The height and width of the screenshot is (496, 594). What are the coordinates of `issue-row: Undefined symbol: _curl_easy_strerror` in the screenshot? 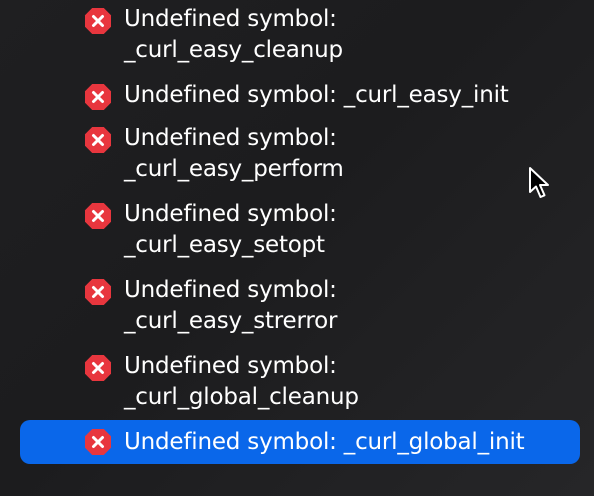 It's located at (300, 306).